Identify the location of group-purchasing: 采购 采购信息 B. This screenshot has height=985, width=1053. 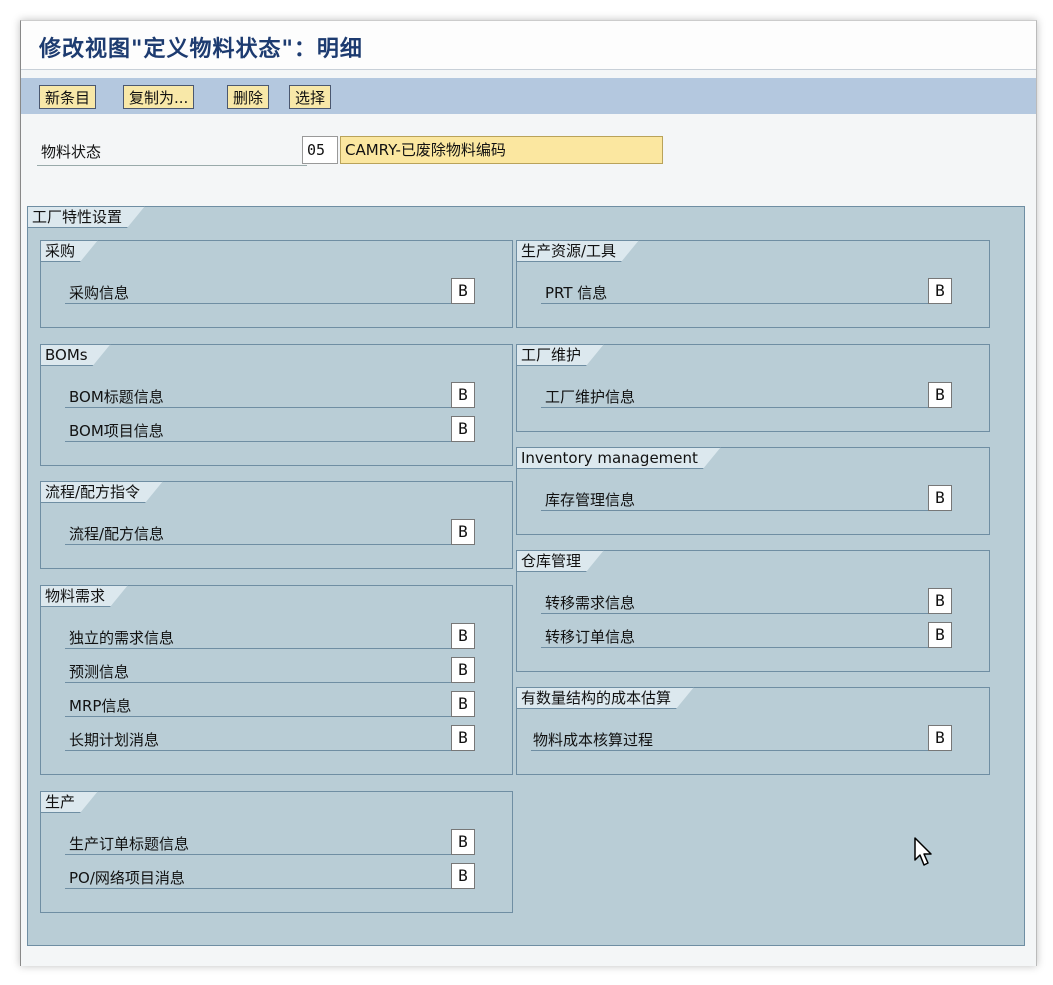
(276, 284).